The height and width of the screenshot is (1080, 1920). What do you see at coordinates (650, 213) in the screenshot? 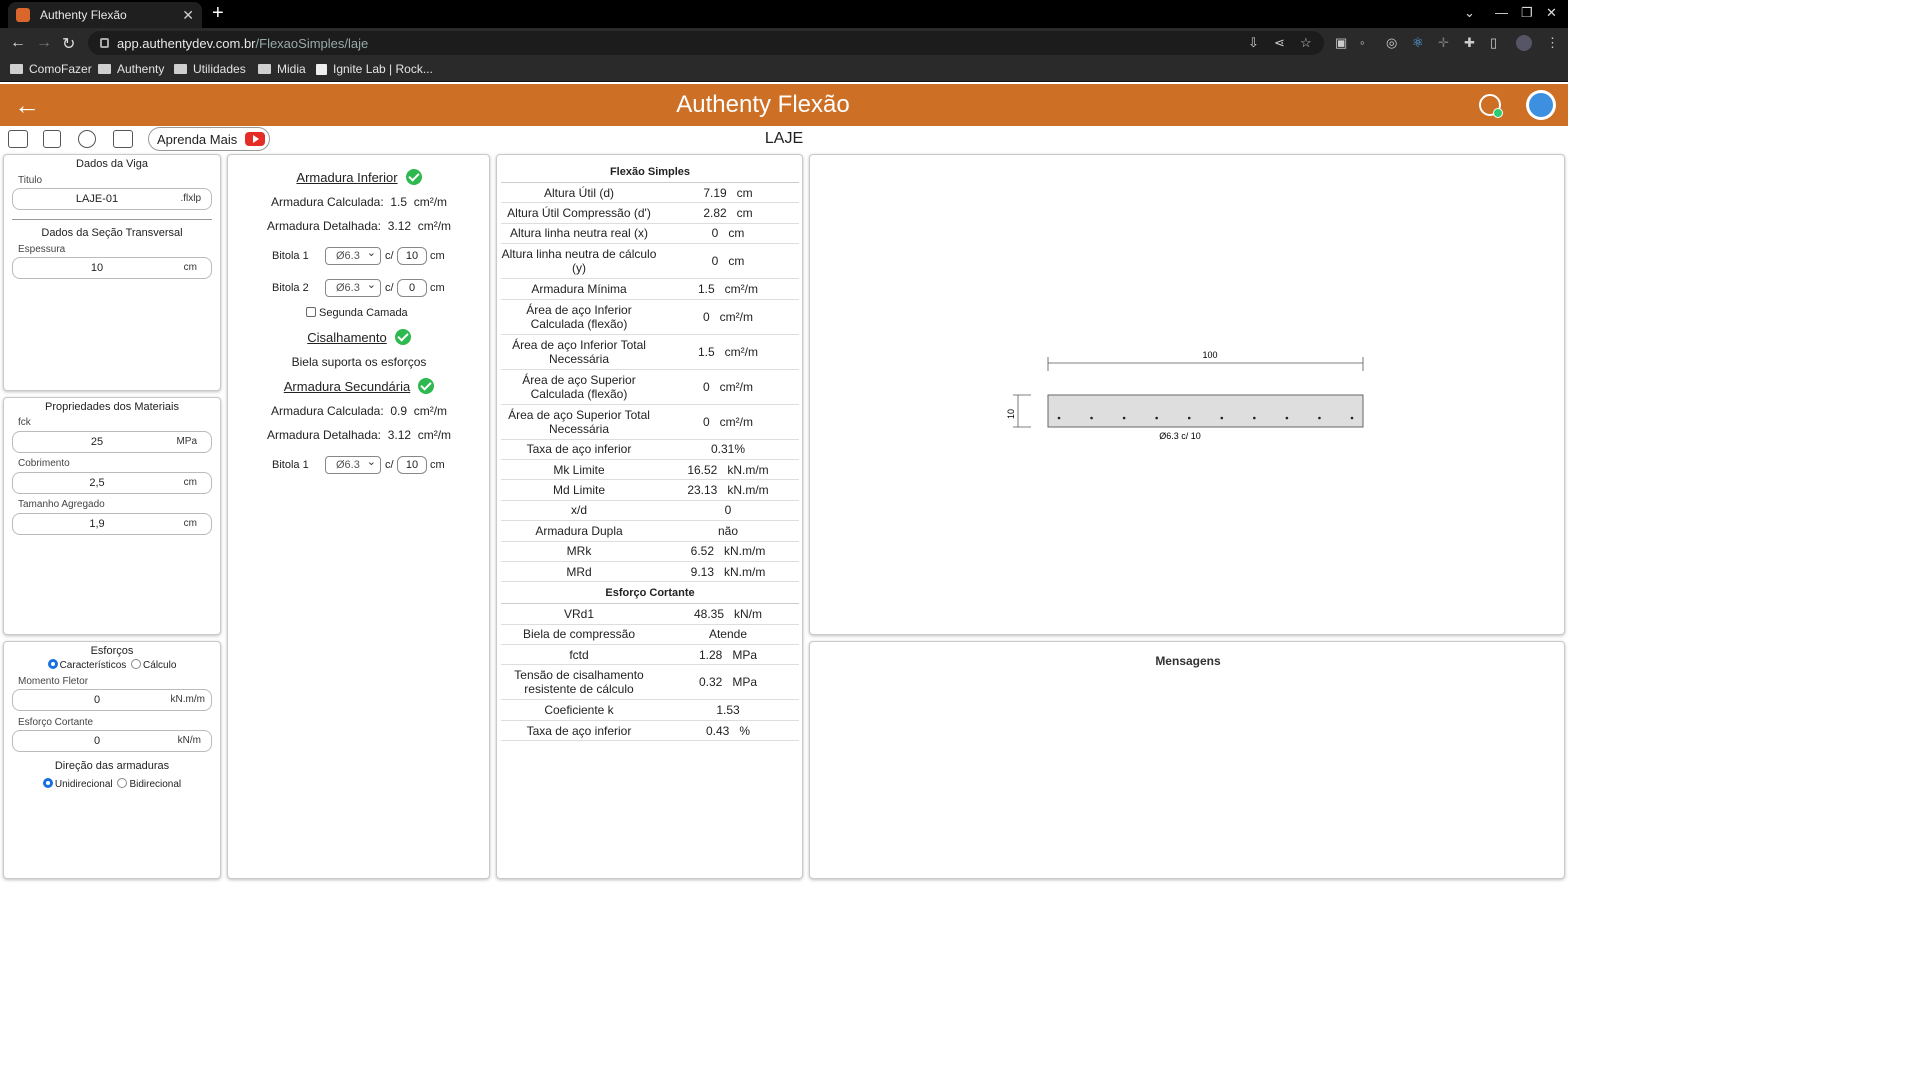
I see `results-row: Altura Útil Compressão (d') 2.82 cm` at bounding box center [650, 213].